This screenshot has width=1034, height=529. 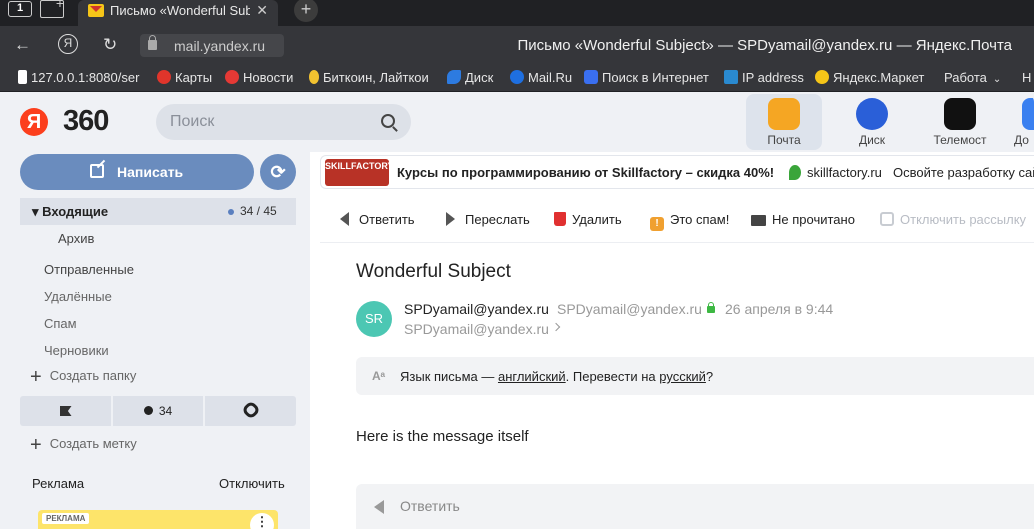 I want to click on promo-site-icon, so click(x=795, y=172).